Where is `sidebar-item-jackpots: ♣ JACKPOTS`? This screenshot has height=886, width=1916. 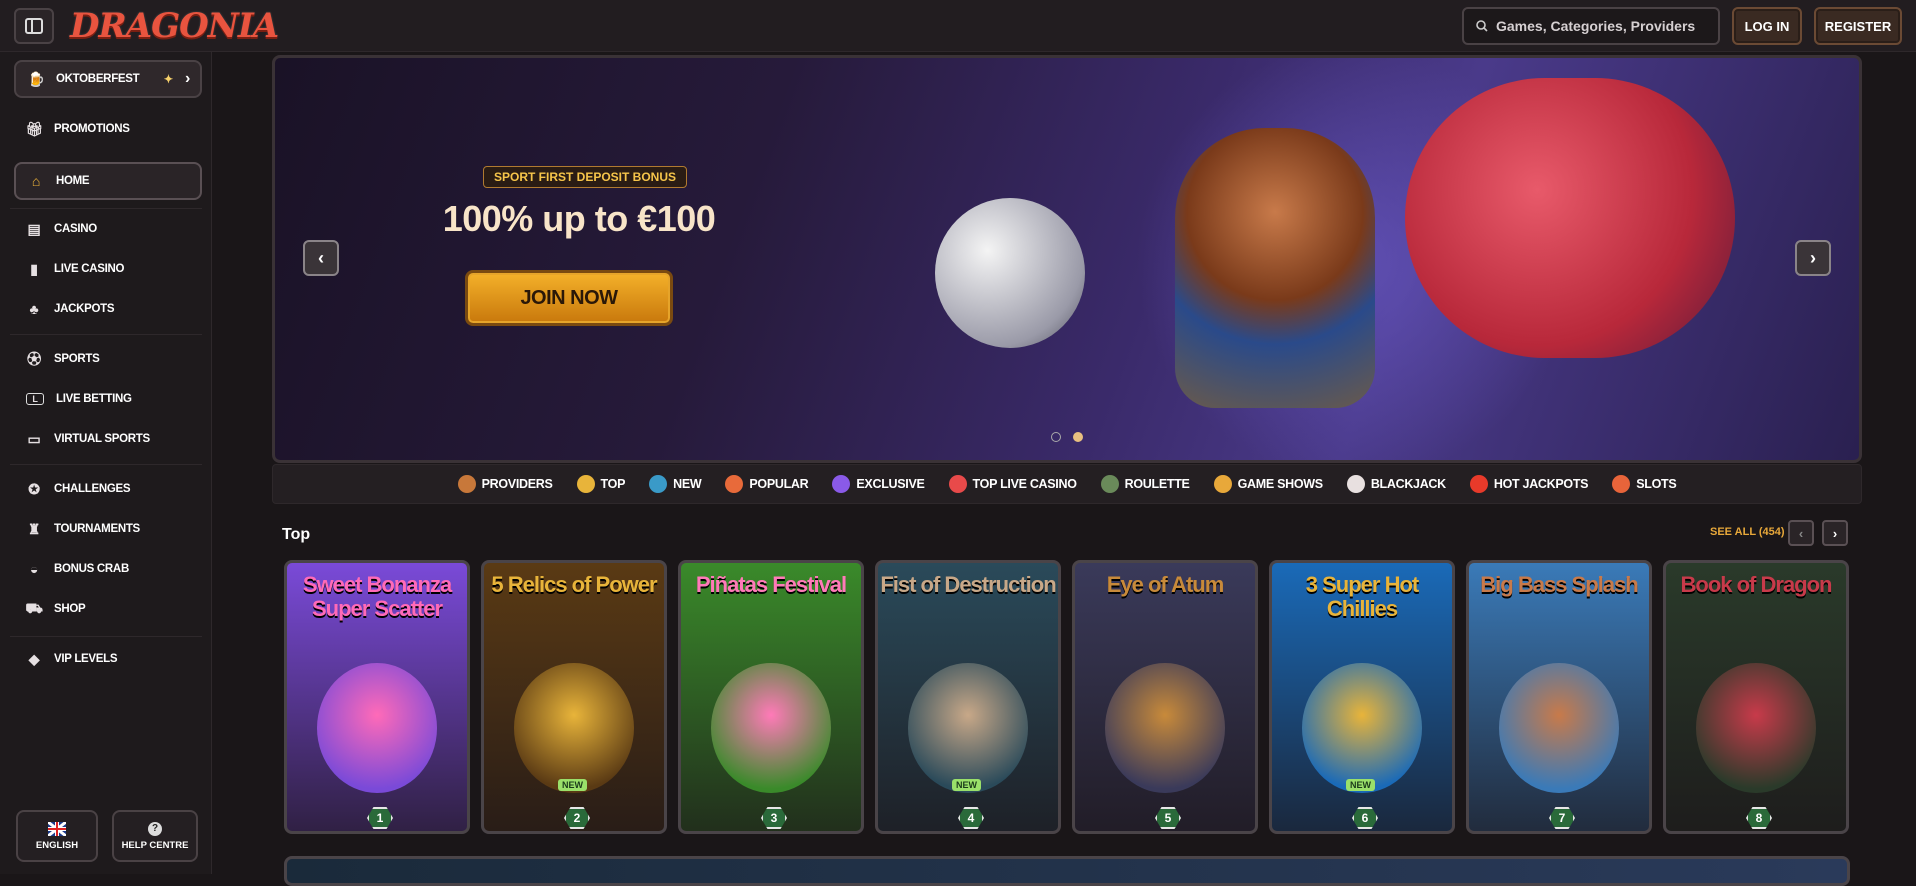 sidebar-item-jackpots: ♣ JACKPOTS is located at coordinates (108, 309).